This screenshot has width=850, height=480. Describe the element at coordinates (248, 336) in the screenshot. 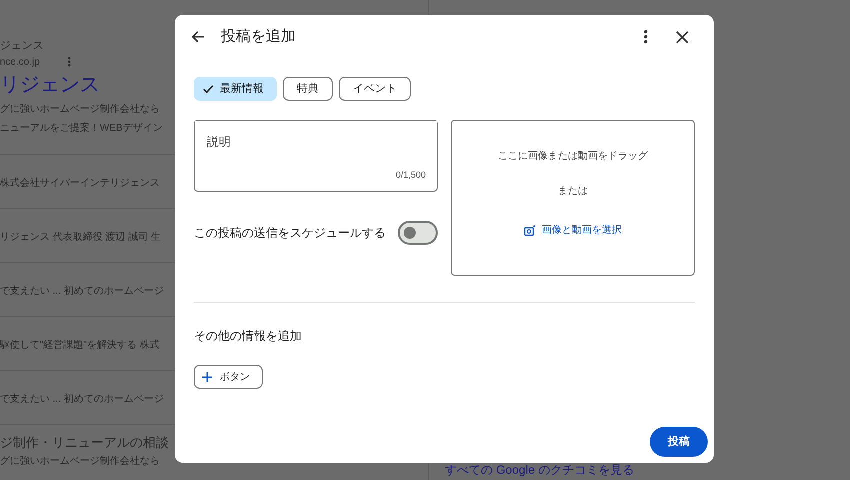

I see `section-heading: その他の情報を追加` at that location.